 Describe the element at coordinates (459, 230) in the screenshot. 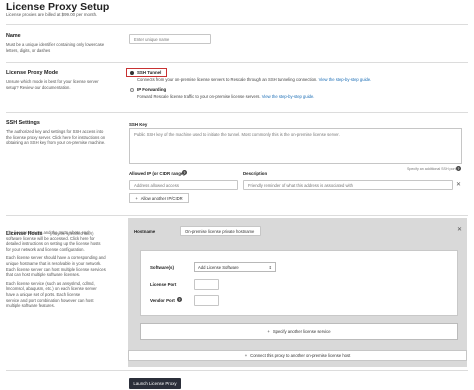

I see `remove-host-icon: ✕` at that location.